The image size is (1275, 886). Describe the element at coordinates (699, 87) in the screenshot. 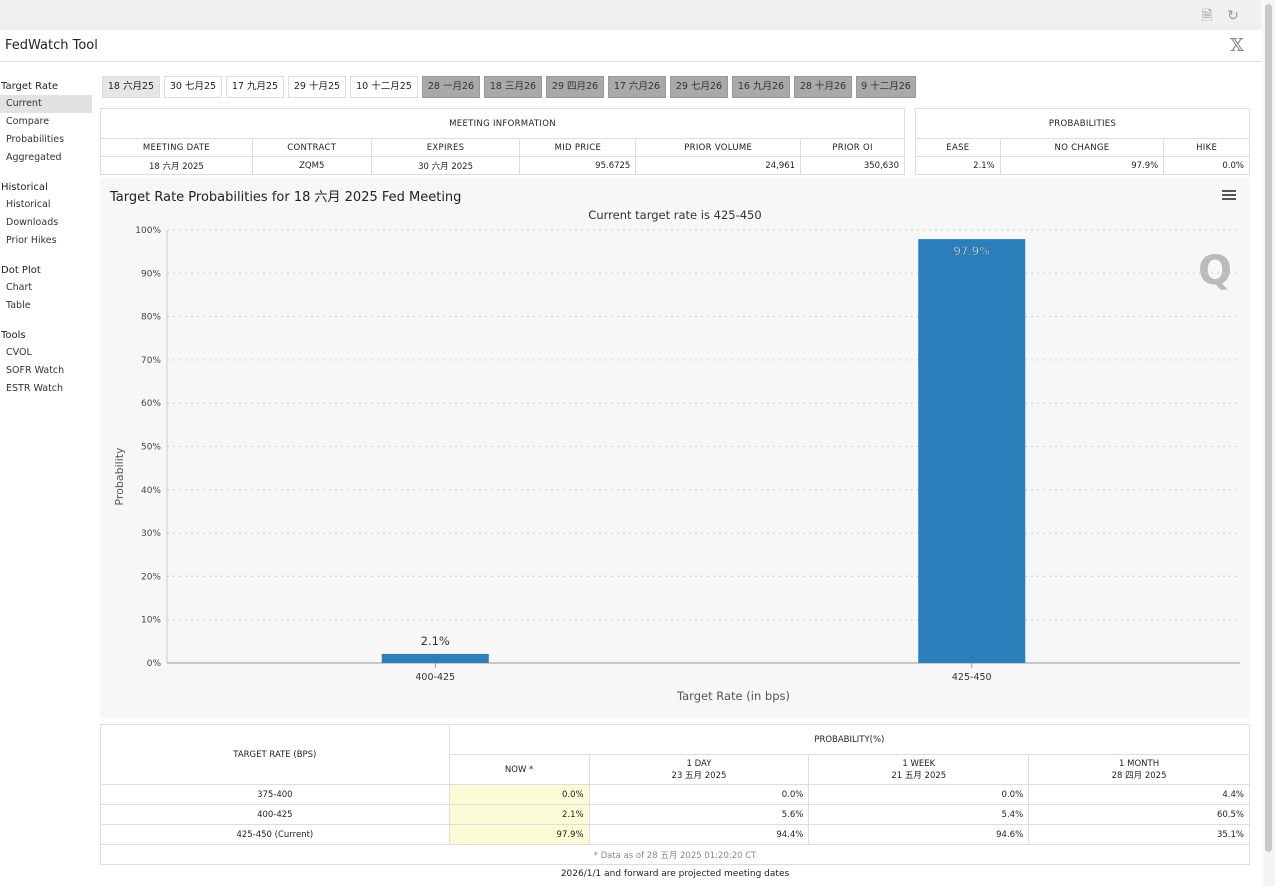

I see `tab-meeting-date: 29 七月26` at that location.